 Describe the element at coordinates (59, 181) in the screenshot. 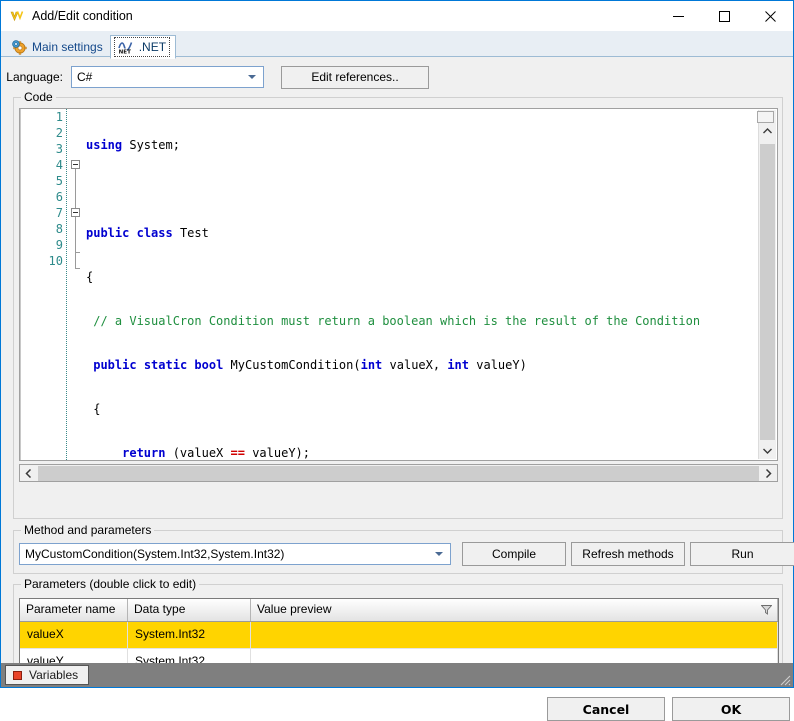

I see `line-number: 5` at that location.